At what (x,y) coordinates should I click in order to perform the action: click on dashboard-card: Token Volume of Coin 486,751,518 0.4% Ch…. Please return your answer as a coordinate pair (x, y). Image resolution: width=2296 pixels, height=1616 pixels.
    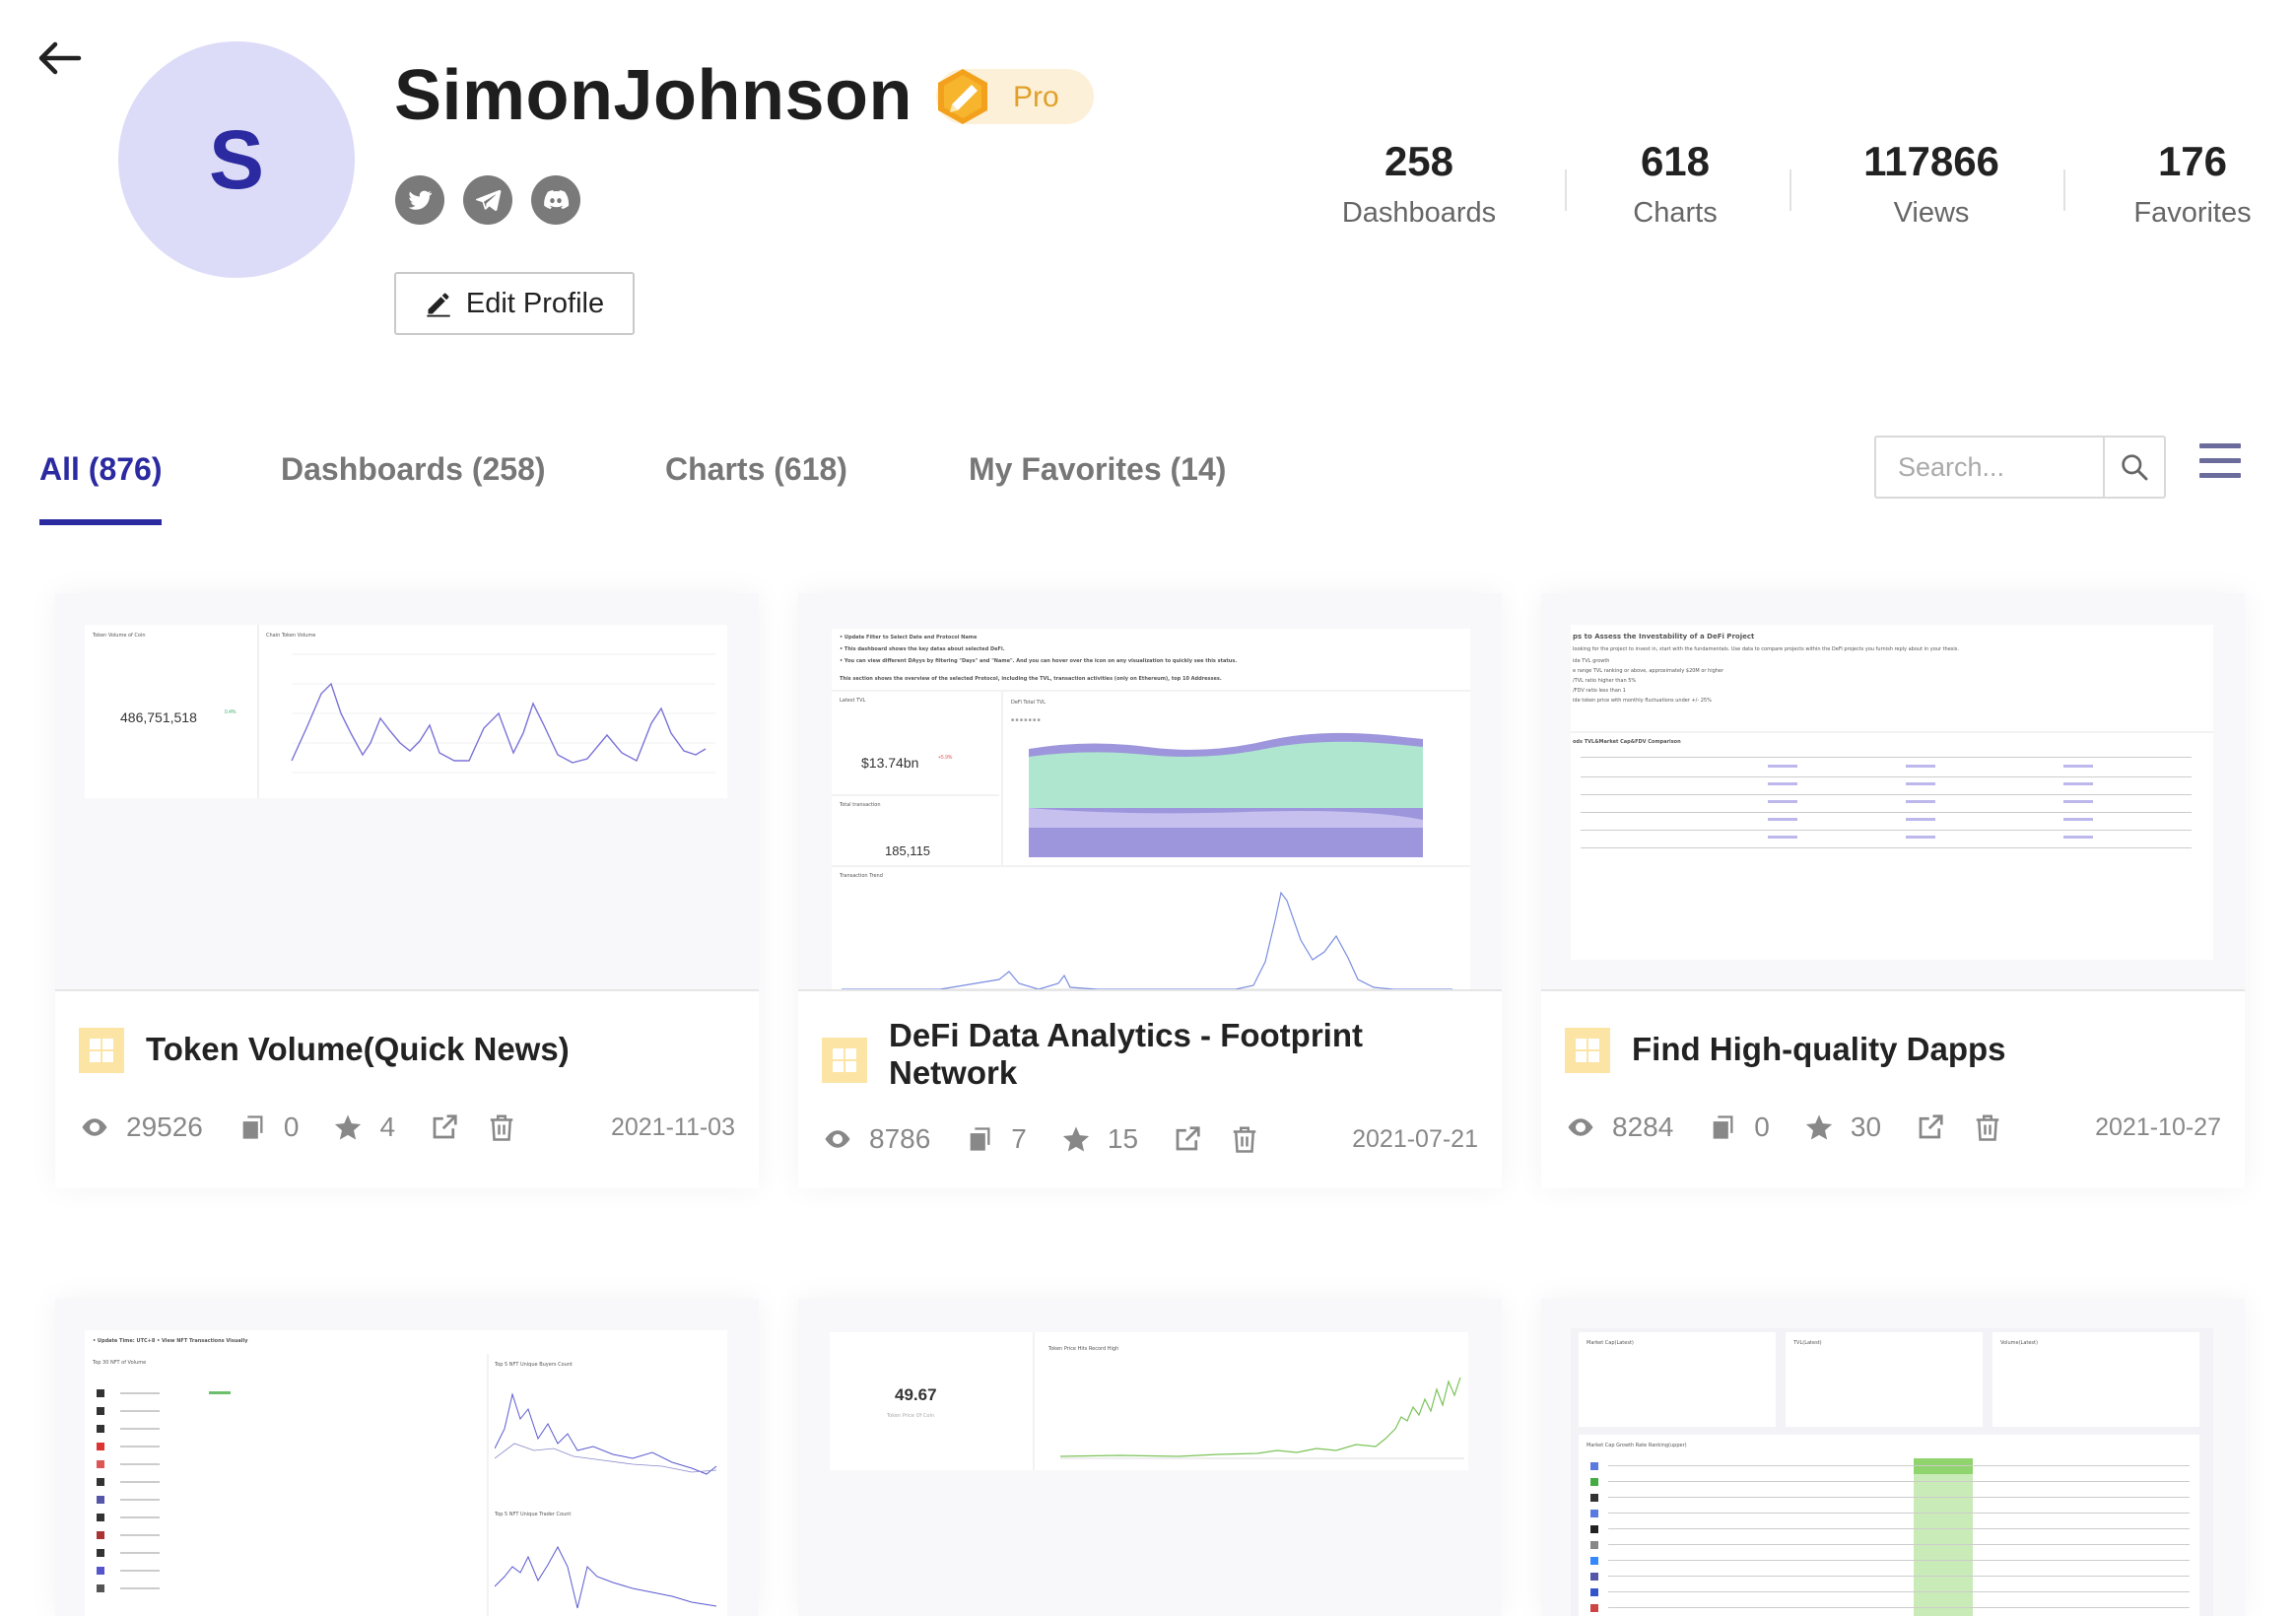
    Looking at the image, I should click on (407, 890).